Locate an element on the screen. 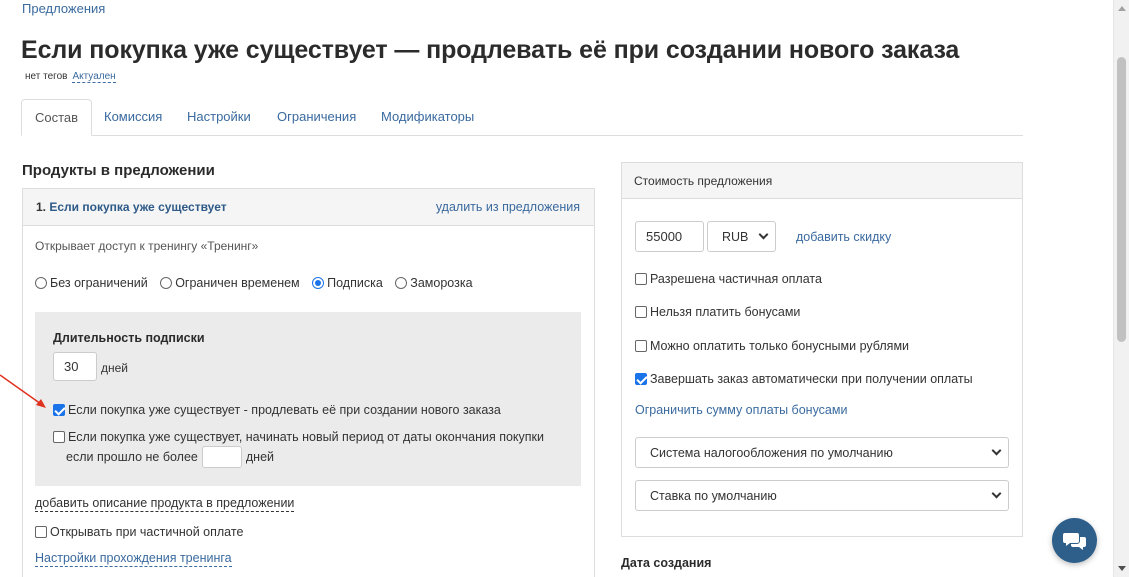 The height and width of the screenshot is (577, 1129). bonus-only-row: Можно оплатить только бонусными рублями is located at coordinates (772, 346).